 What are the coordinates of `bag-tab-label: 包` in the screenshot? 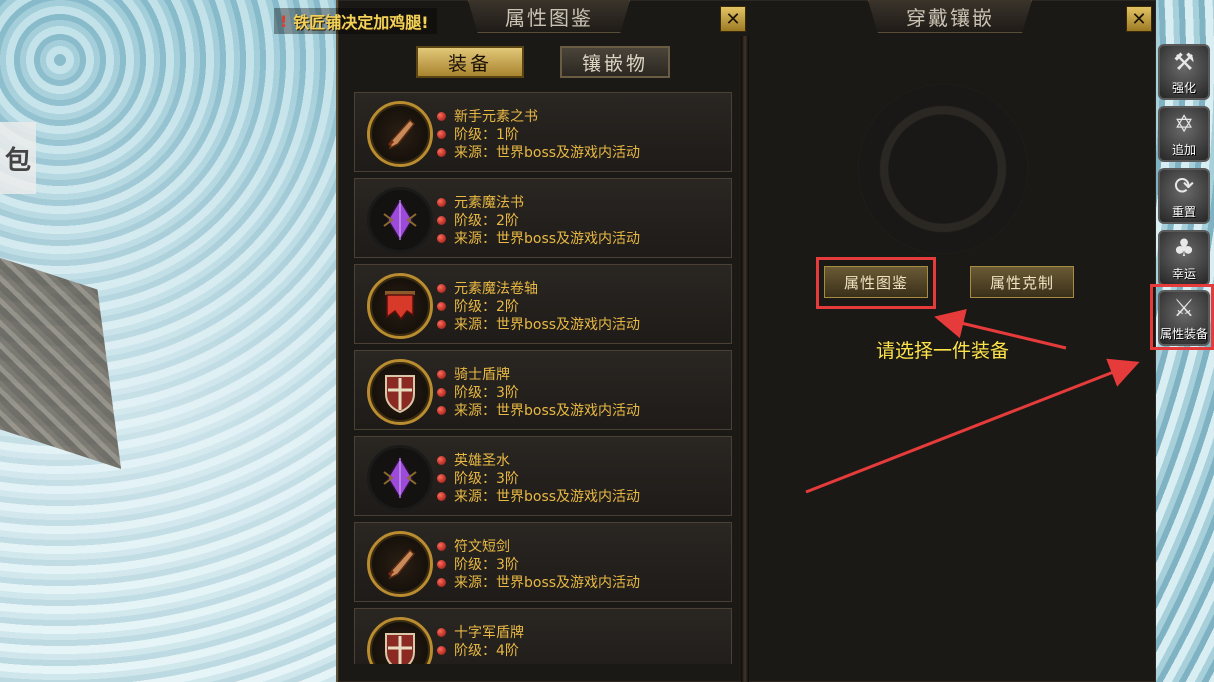 It's located at (17, 160).